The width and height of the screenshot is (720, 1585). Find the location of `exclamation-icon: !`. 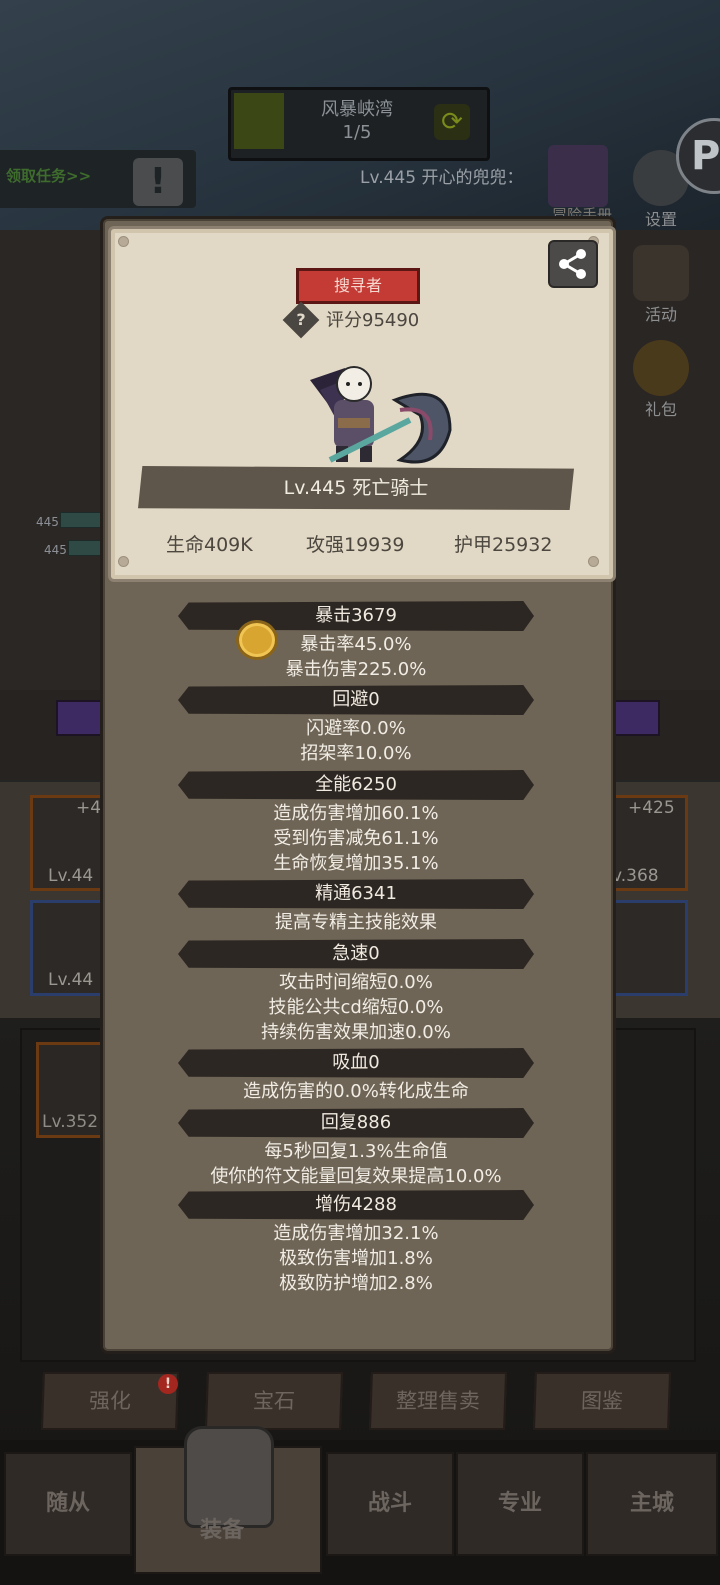

exclamation-icon: ! is located at coordinates (158, 182).